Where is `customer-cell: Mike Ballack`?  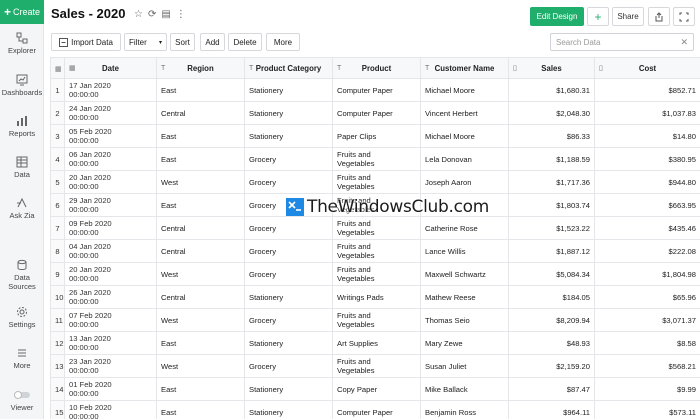
customer-cell: Mike Ballack is located at coordinates (464, 389).